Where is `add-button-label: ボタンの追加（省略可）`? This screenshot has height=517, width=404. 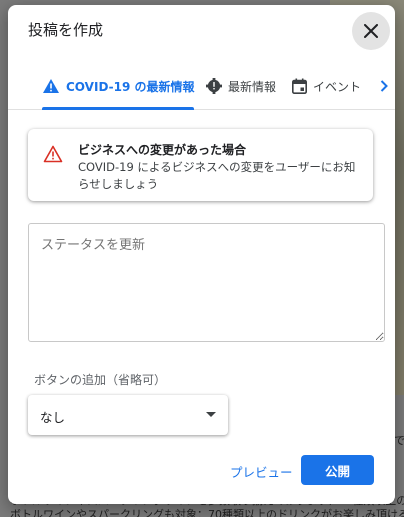 add-button-label: ボタンの追加（省略可） is located at coordinates (100, 380).